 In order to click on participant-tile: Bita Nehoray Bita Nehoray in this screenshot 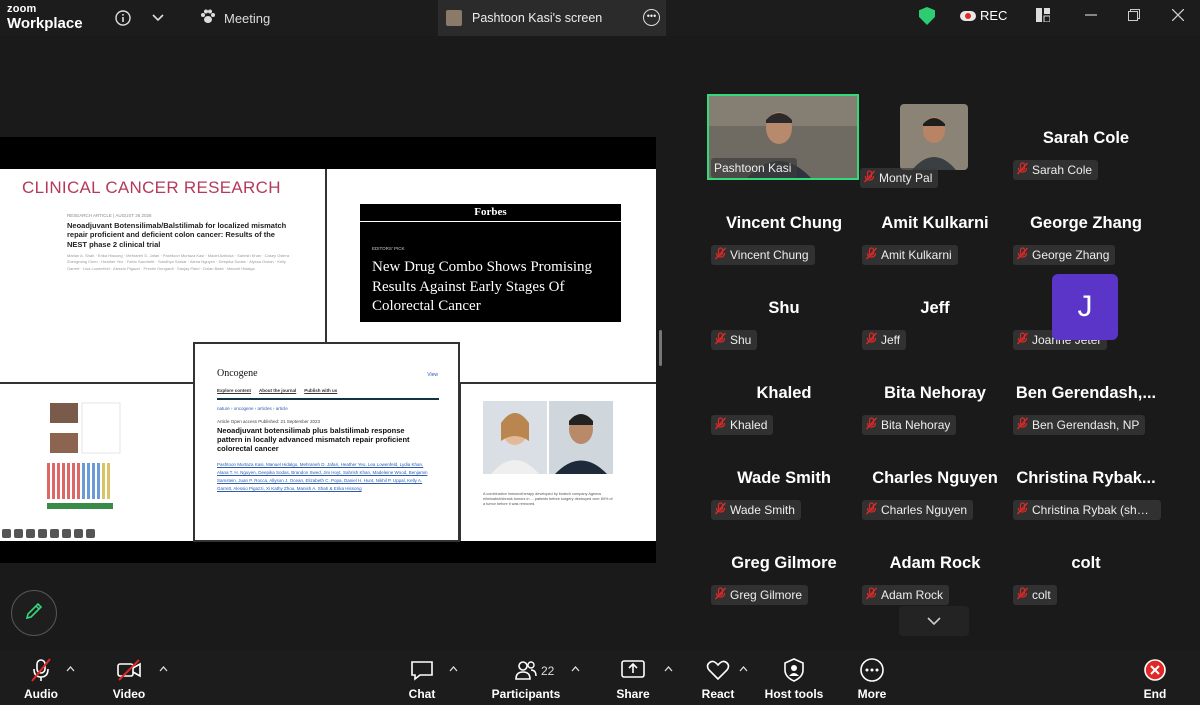, I will do `click(935, 393)`.